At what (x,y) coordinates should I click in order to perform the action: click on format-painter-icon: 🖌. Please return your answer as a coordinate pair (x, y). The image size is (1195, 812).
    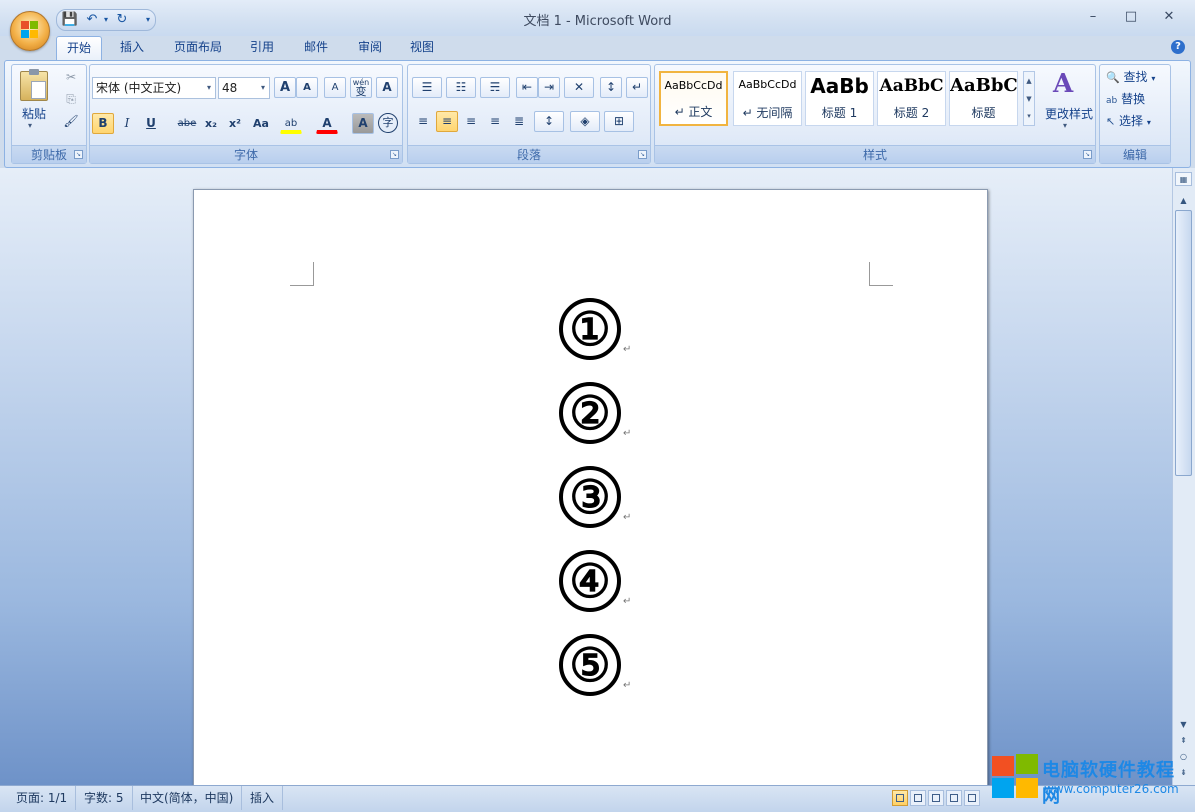
    Looking at the image, I should click on (71, 121).